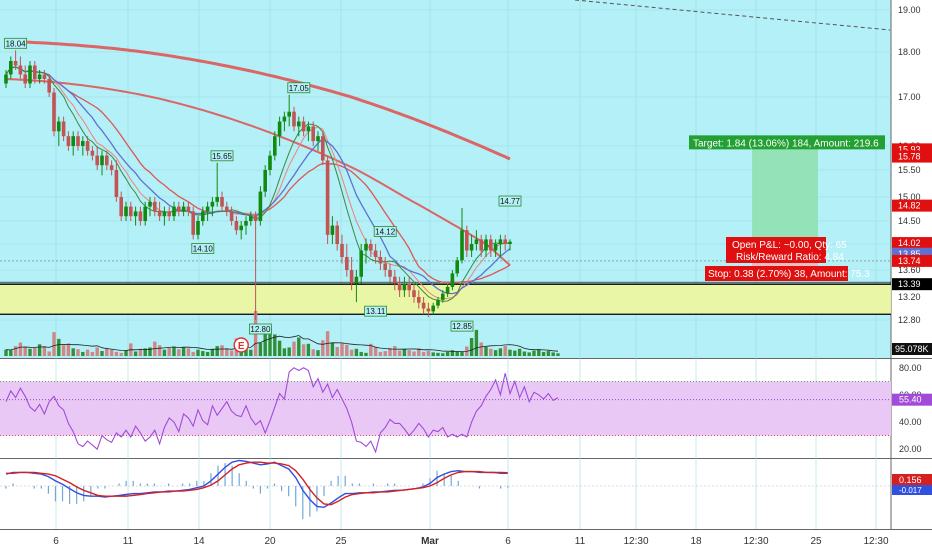 The image size is (932, 555). What do you see at coordinates (430, 541) in the screenshot?
I see `time-tick-label: Mar` at bounding box center [430, 541].